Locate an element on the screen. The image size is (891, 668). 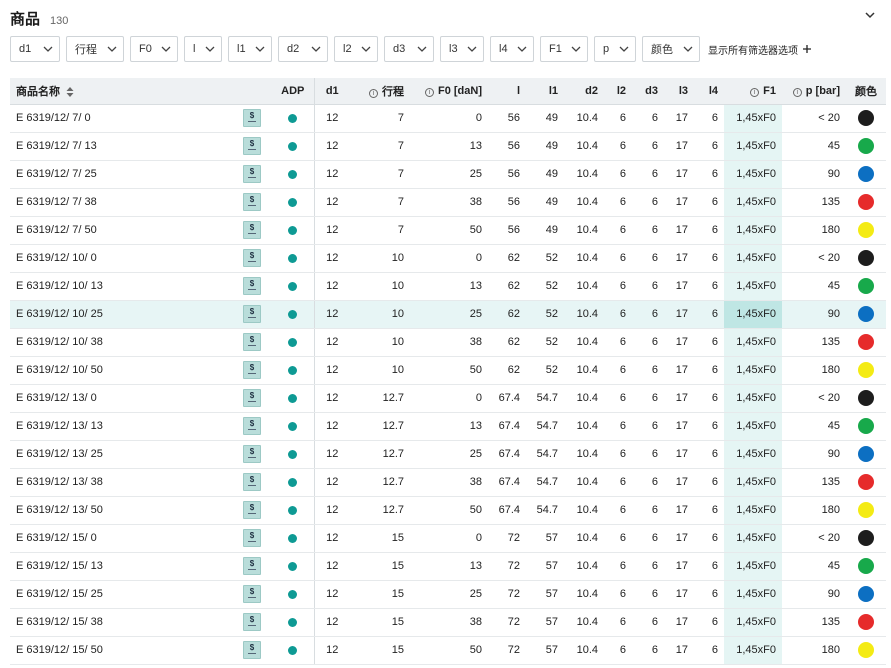
chevron-down-icon is located at coordinates (870, 15).